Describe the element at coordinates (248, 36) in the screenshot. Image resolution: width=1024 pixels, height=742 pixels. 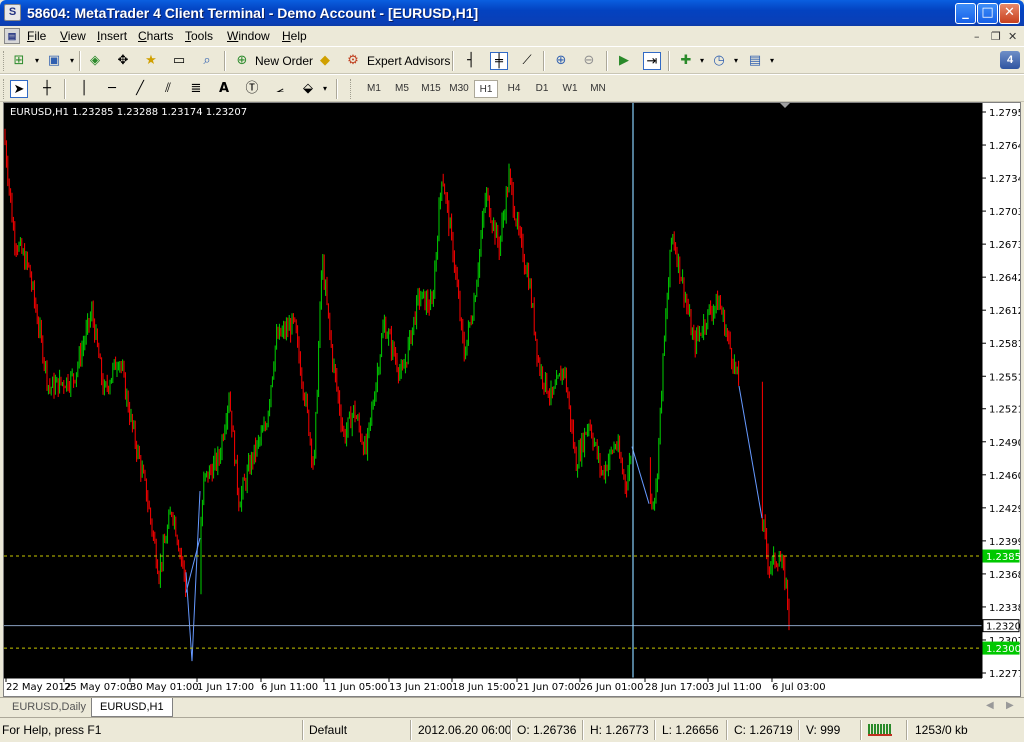
I see `menu-window: Window` at that location.